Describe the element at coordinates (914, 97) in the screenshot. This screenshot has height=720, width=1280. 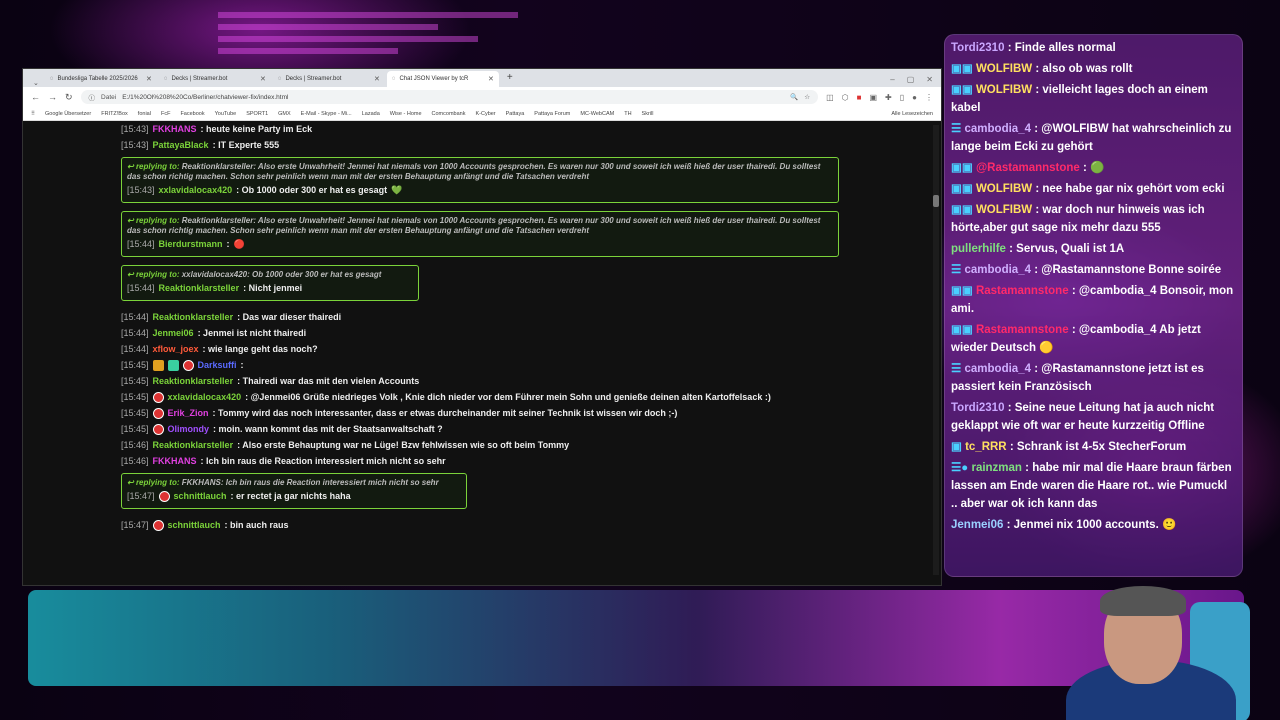
I see `avatar: ●` at that location.